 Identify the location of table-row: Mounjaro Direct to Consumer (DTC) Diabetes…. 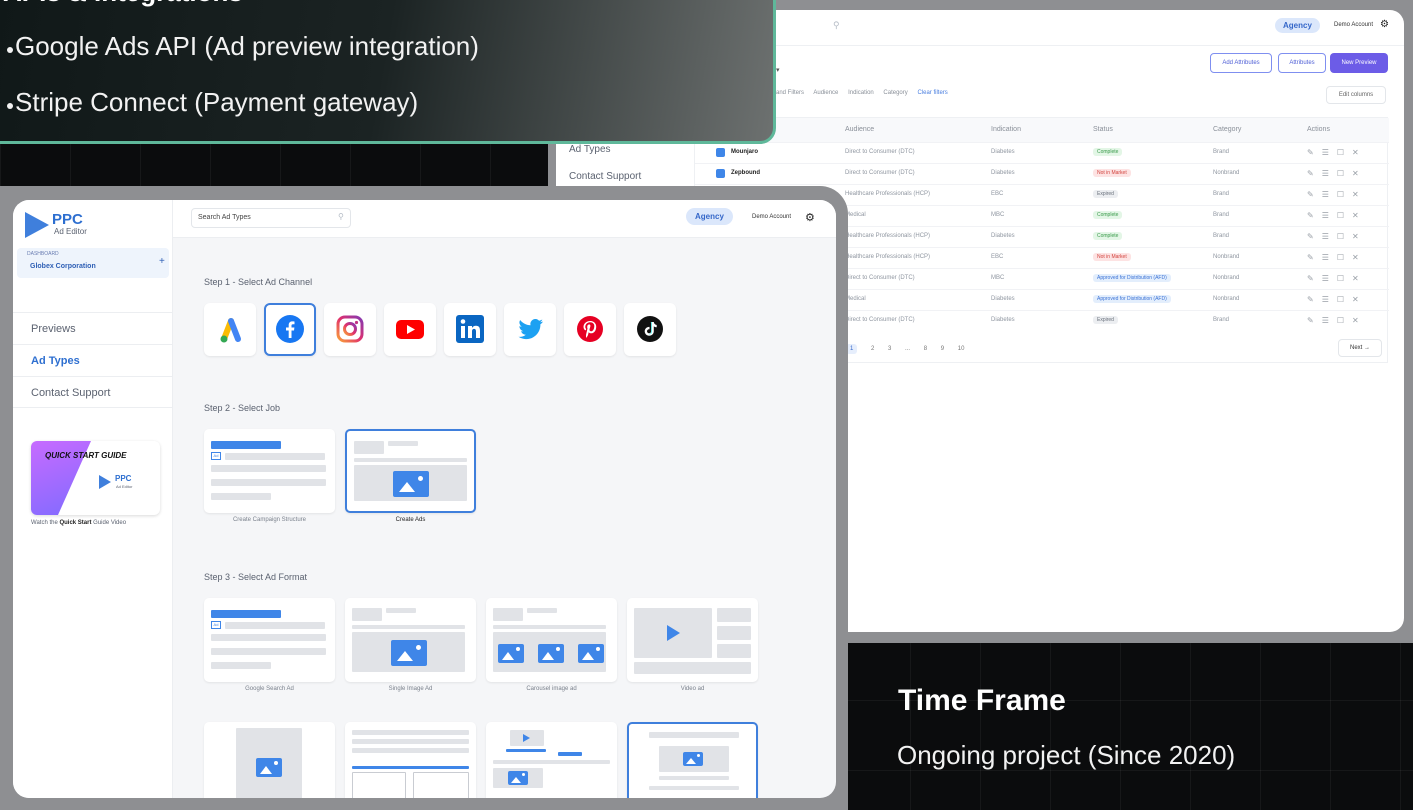
(1042, 152).